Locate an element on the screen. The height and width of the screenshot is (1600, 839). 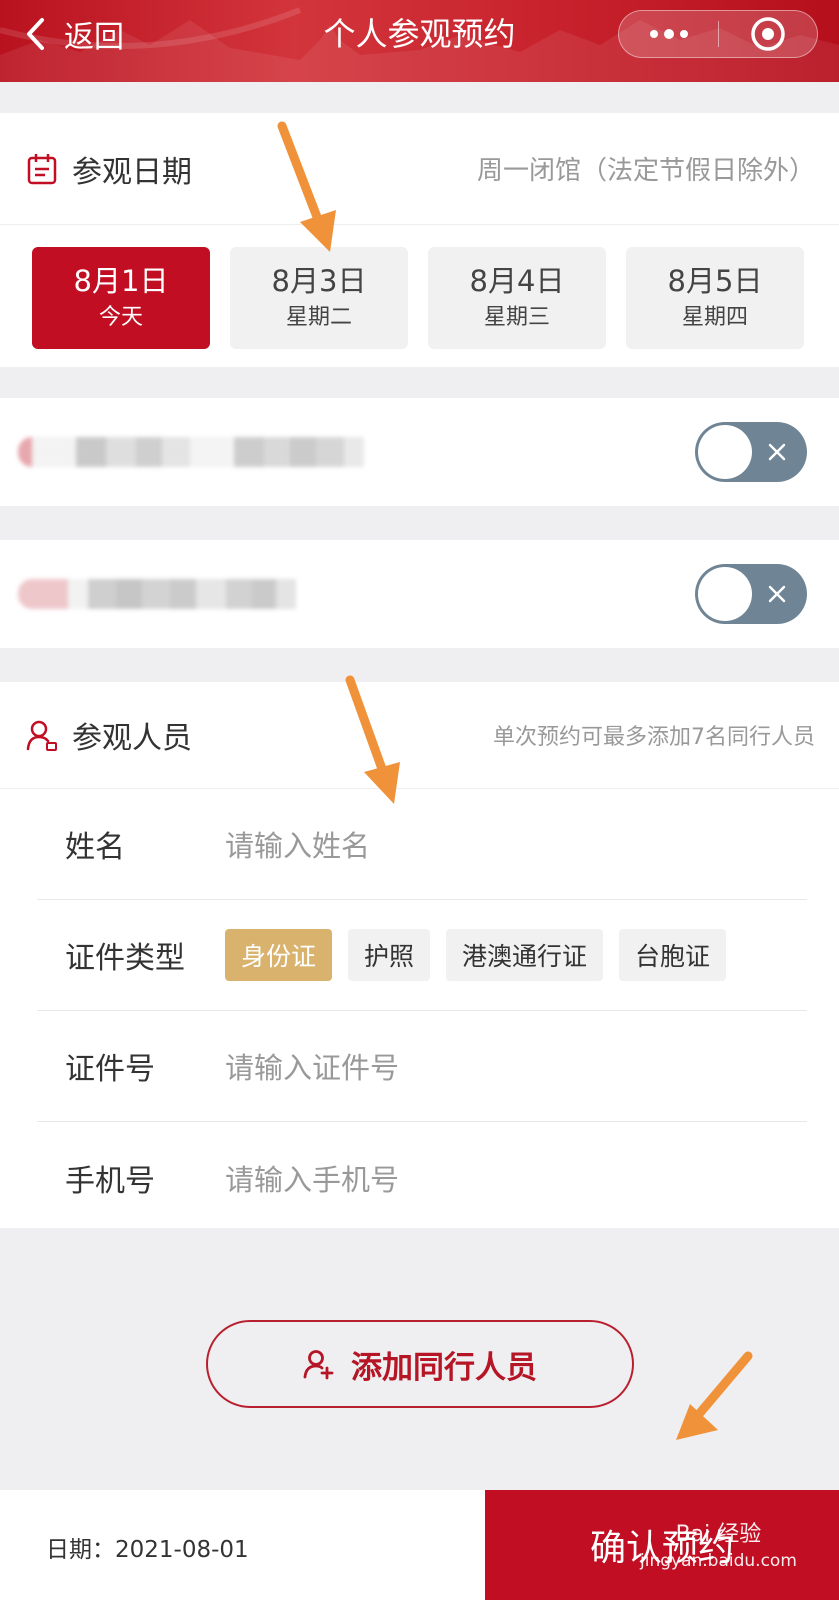
id-type-taiwan-permit: 台胞证 is located at coordinates (673, 955).